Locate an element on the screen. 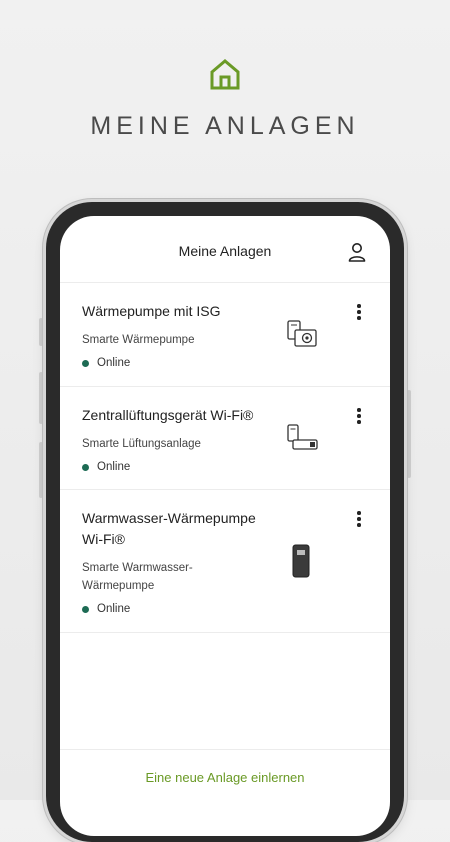 The height and width of the screenshot is (842, 450). device-type: Smarte Warmwasser-Wärmepumpe is located at coordinates (137, 577).